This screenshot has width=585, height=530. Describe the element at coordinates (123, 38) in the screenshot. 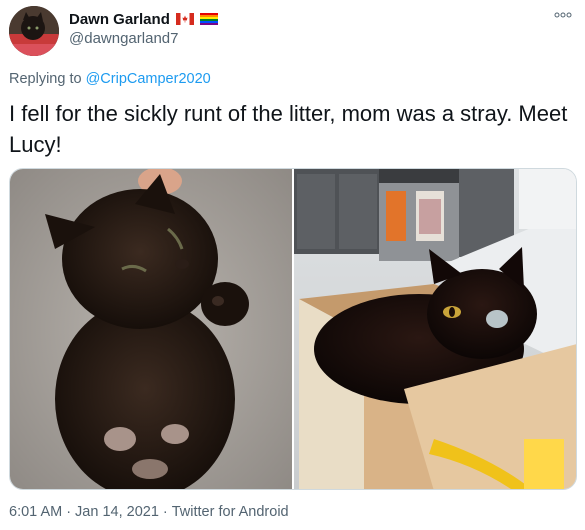

I see `author-handle: @dawngarland7` at that location.